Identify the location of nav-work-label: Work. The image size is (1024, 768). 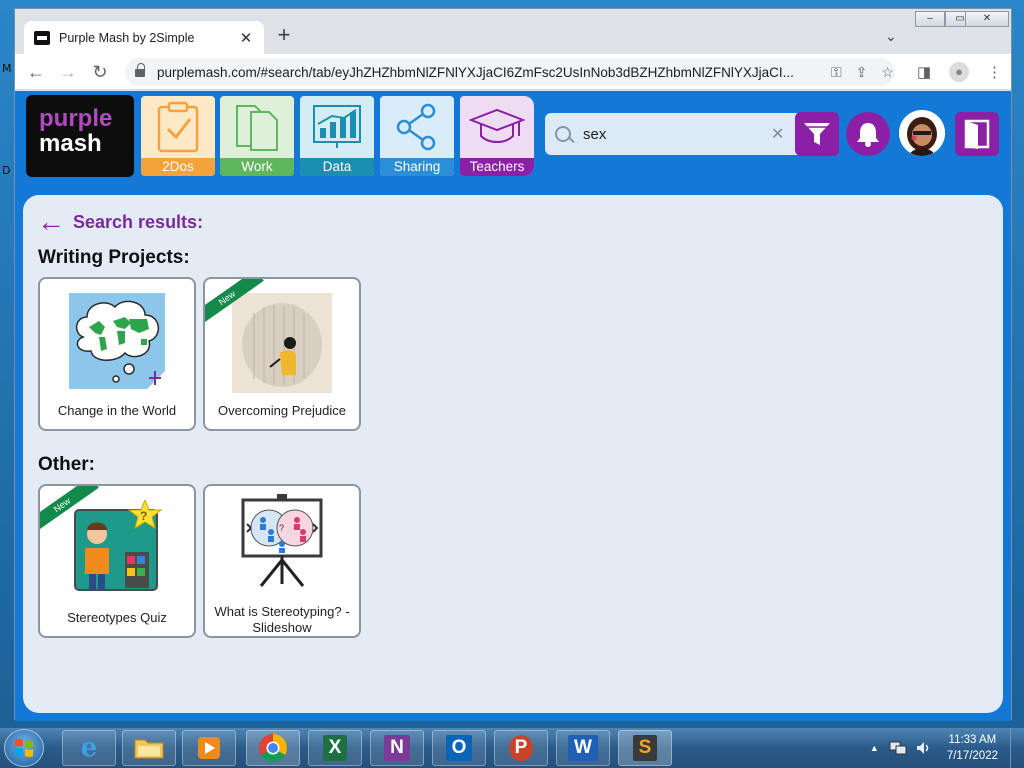
(257, 167).